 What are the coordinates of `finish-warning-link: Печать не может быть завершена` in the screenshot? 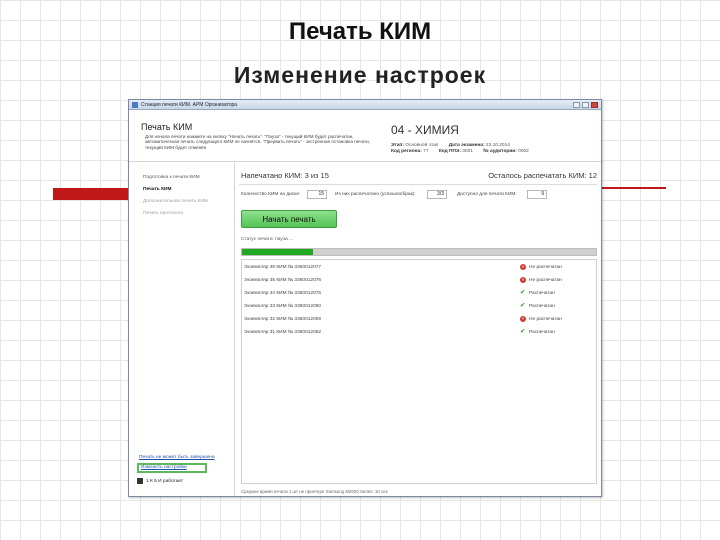 It's located at (177, 457).